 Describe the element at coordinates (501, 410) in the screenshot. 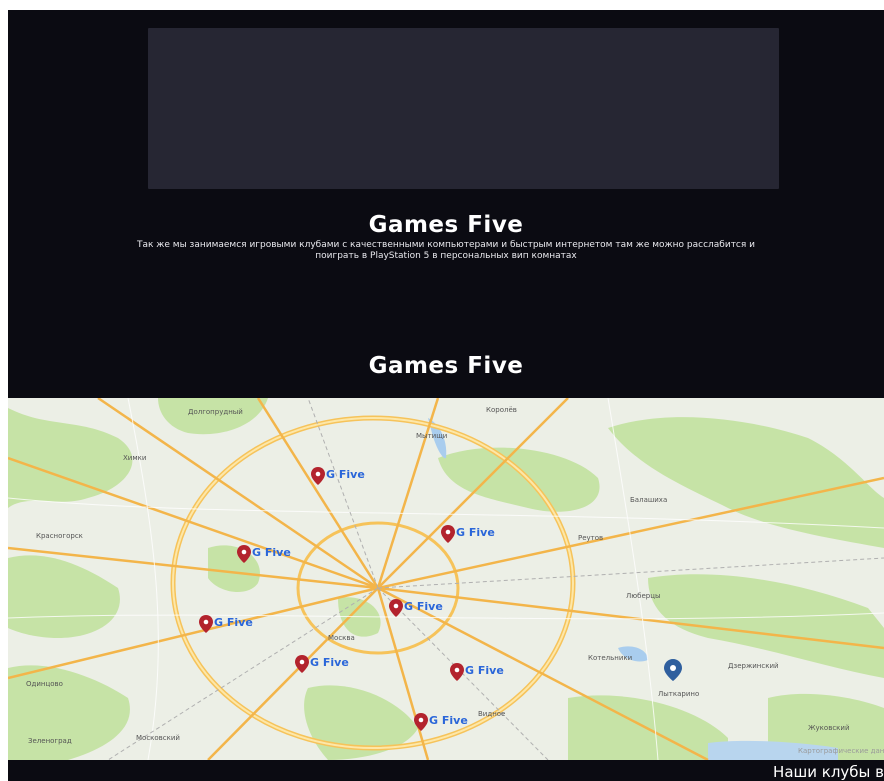

I see `place-label: Королёв` at that location.